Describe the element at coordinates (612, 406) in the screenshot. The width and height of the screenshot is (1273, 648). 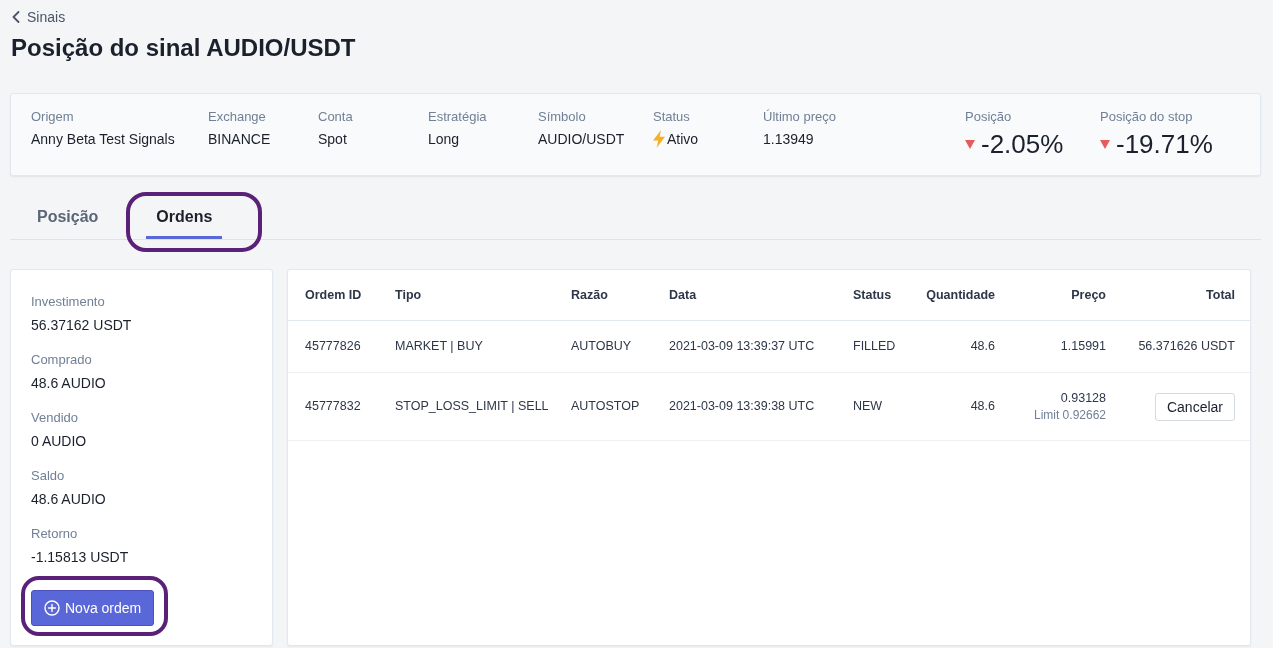
I see `table-cell: AUTOSTOP` at that location.